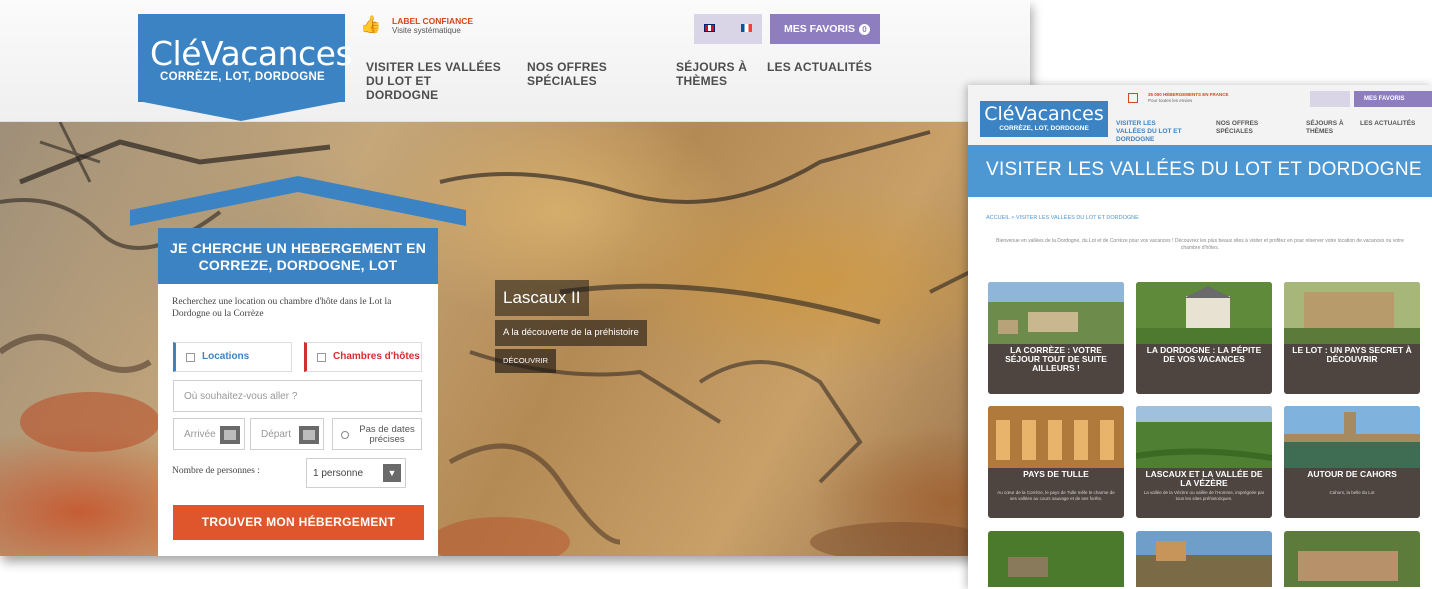 The image size is (1432, 589). Describe the element at coordinates (1044, 114) in the screenshot. I see `logo-brand: CléVacances` at that location.